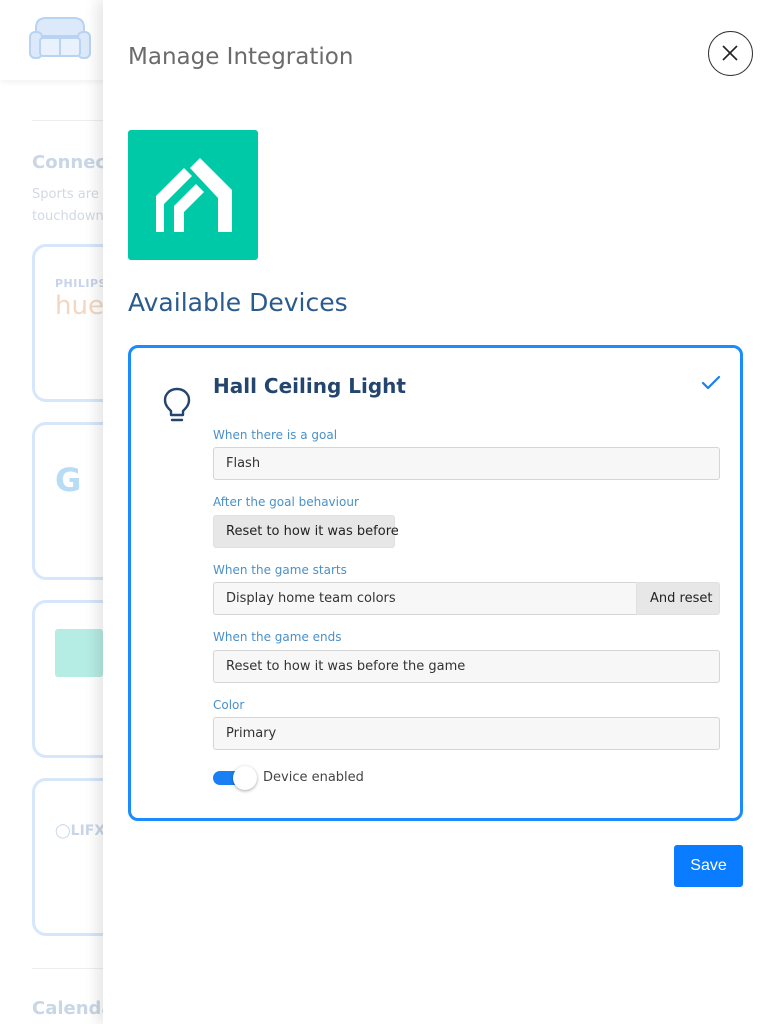  What do you see at coordinates (466, 733) in the screenshot?
I see `color-select: Primary` at bounding box center [466, 733].